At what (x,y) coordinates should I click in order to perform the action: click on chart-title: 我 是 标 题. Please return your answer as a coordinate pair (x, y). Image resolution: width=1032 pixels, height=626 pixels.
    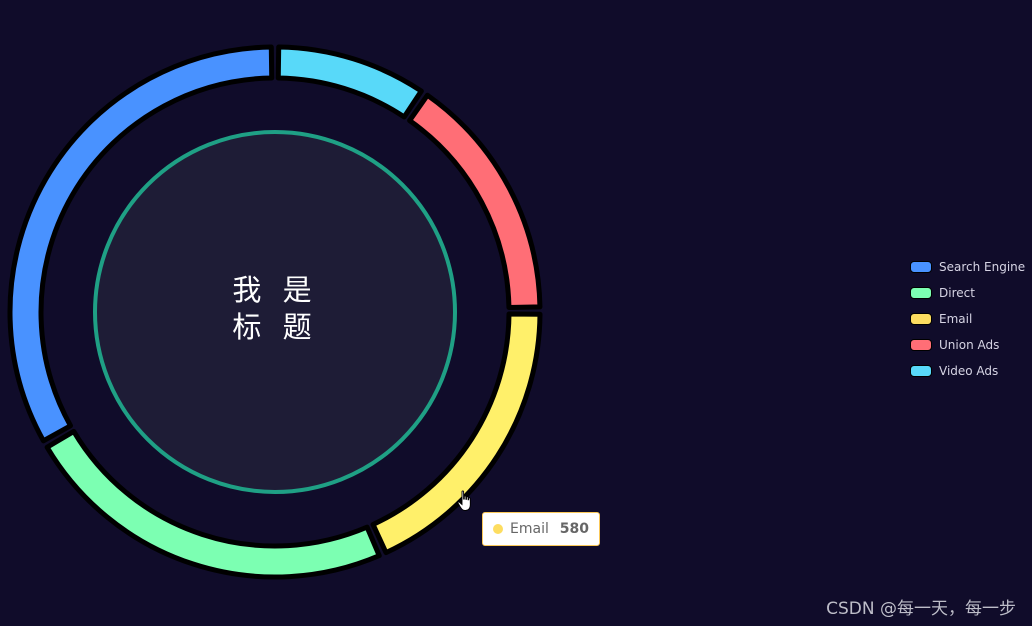
    Looking at the image, I should click on (275, 309).